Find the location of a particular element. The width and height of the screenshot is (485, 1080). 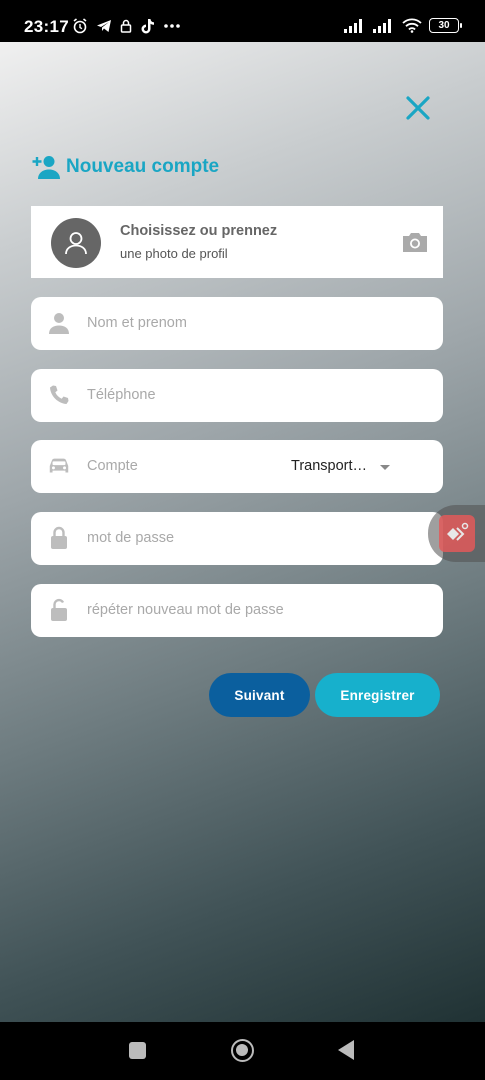

chevron-down-icon is located at coordinates (385, 467).